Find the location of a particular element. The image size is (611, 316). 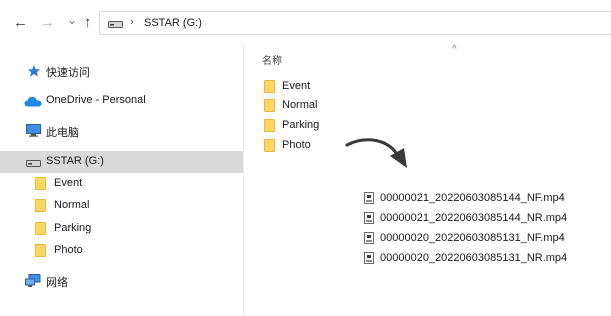

list-item-folder-parking: Parking is located at coordinates (324, 126).